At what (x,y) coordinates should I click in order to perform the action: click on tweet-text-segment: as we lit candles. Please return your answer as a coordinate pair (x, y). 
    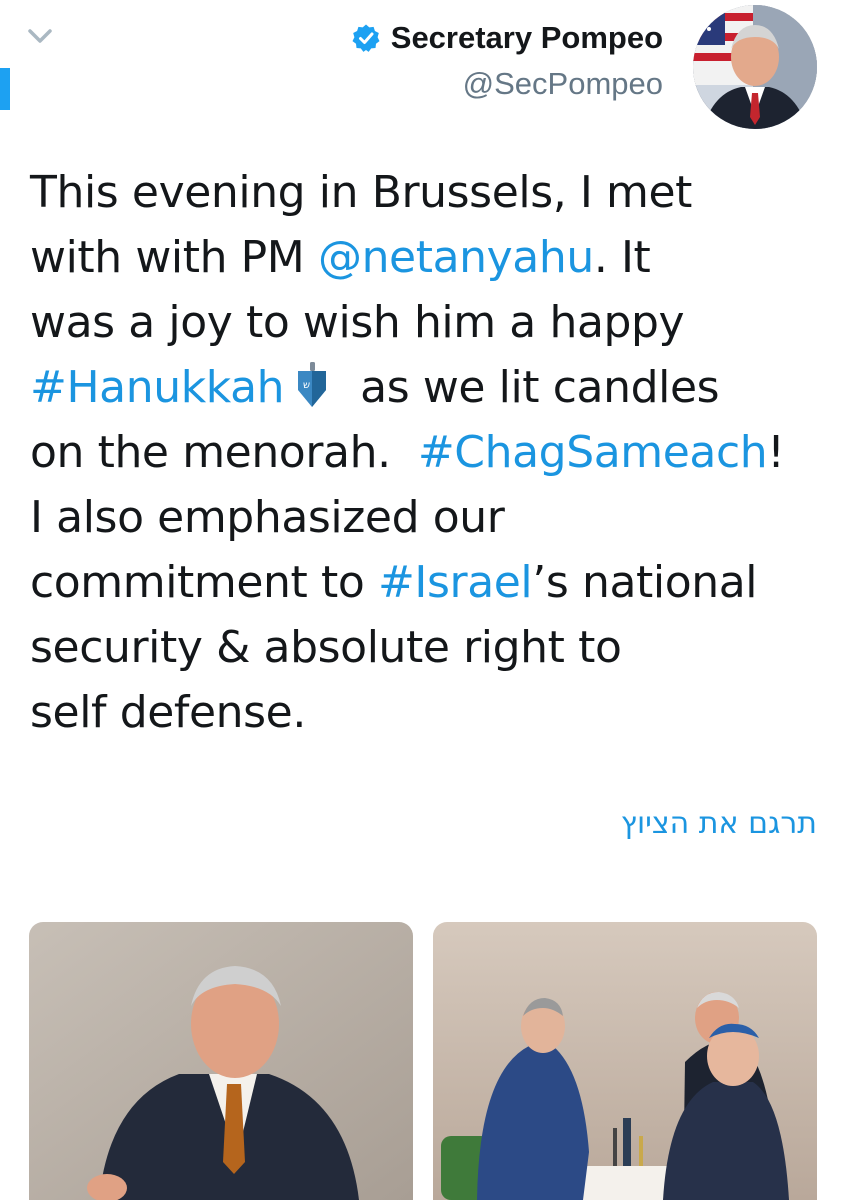
    Looking at the image, I should click on (540, 387).